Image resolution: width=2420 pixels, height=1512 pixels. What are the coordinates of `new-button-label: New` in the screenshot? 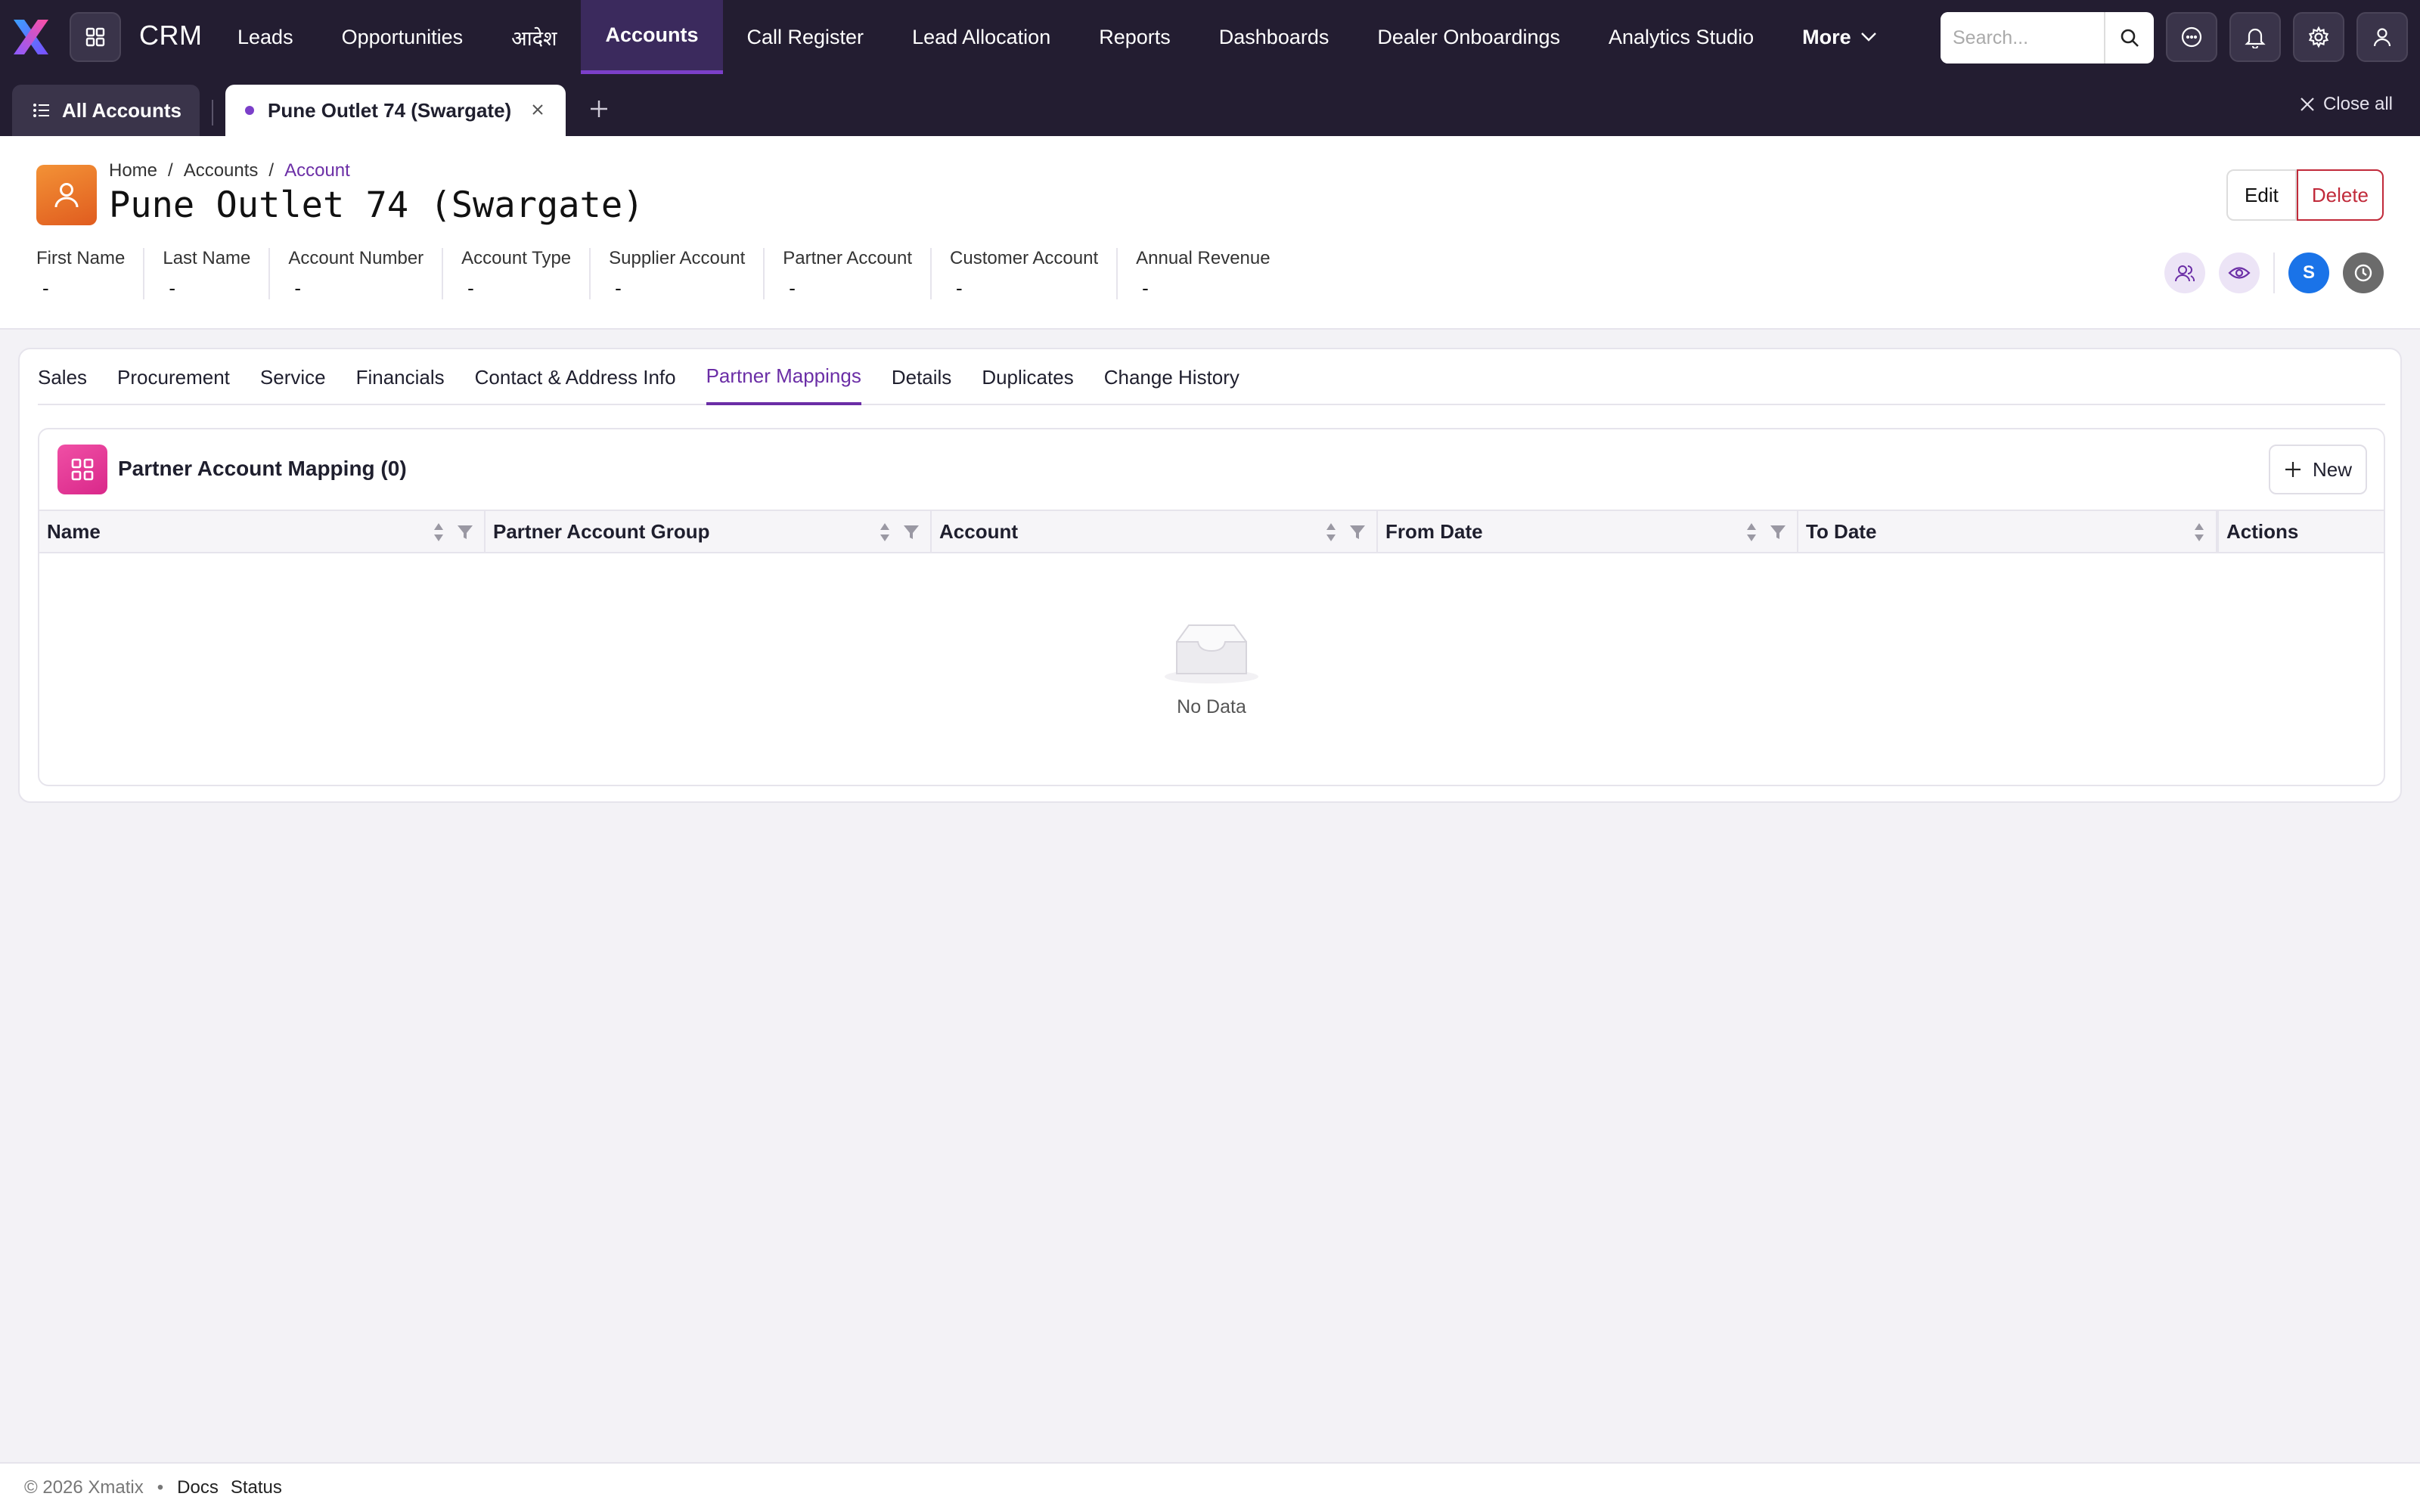 It's located at (2332, 469).